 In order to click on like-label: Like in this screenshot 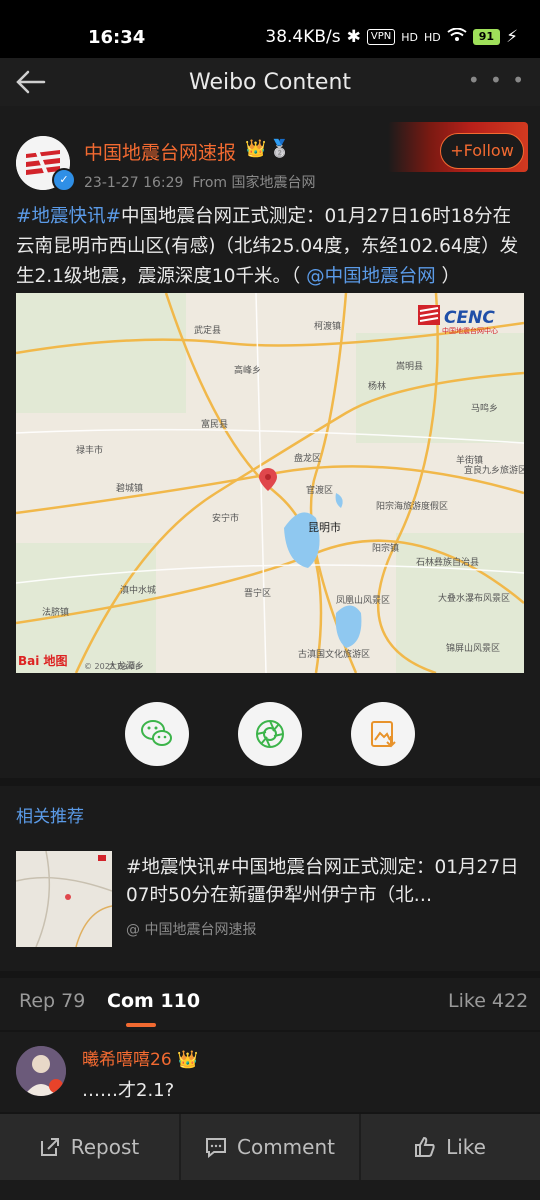, I will do `click(466, 1147)`.